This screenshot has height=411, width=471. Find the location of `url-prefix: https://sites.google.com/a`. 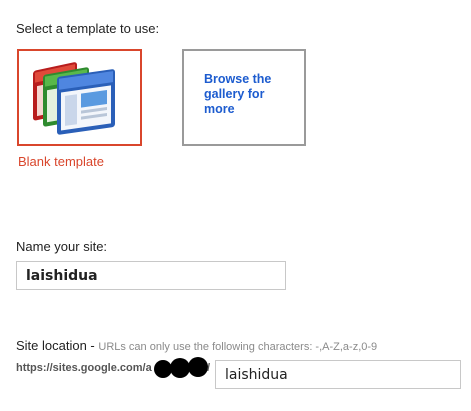

url-prefix: https://sites.google.com/a is located at coordinates (84, 368).